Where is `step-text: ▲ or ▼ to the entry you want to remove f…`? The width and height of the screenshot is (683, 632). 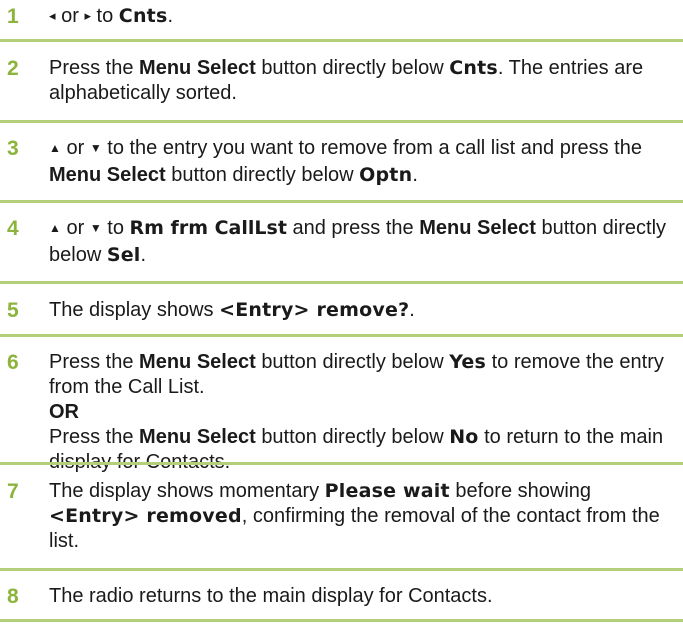 step-text: ▲ or ▼ to the entry you want to remove f… is located at coordinates (345, 161).